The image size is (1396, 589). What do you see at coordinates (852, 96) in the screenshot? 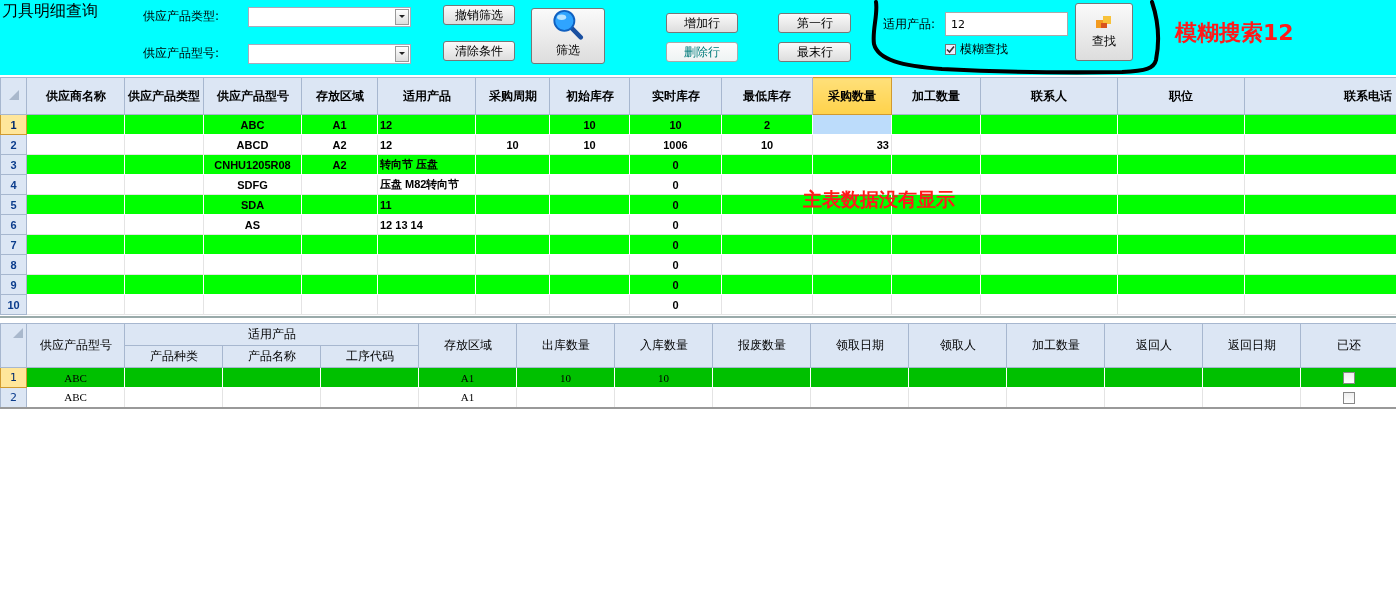
I see `column-header: 采购数量` at bounding box center [852, 96].